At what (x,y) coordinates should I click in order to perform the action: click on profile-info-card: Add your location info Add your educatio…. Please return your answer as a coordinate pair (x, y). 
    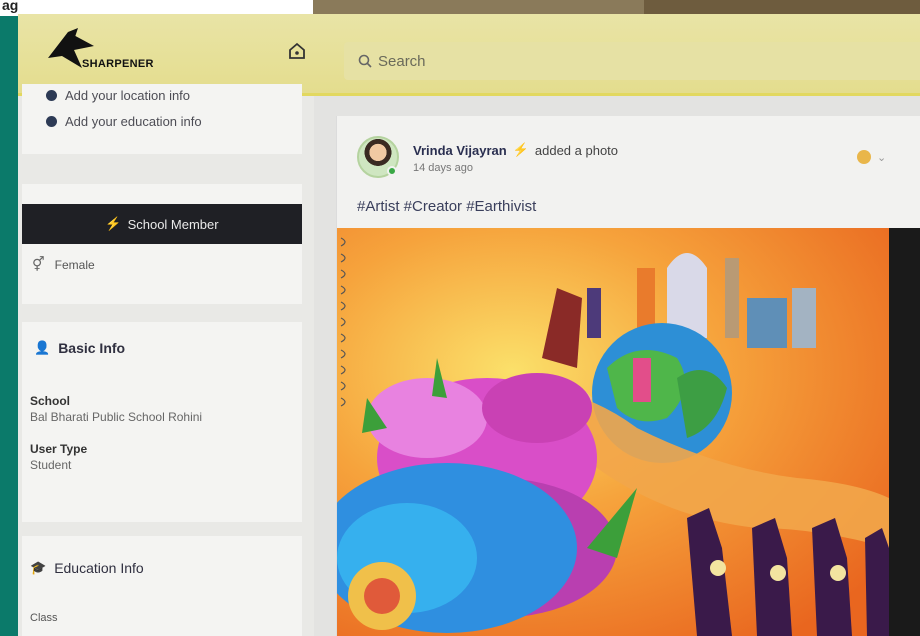
    Looking at the image, I should click on (162, 119).